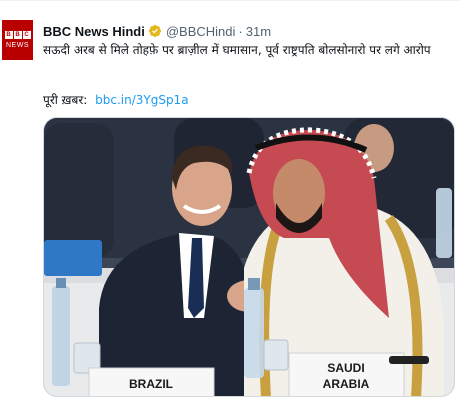  Describe the element at coordinates (26, 34) in the screenshot. I see `bbc-logo-letter: C` at that location.